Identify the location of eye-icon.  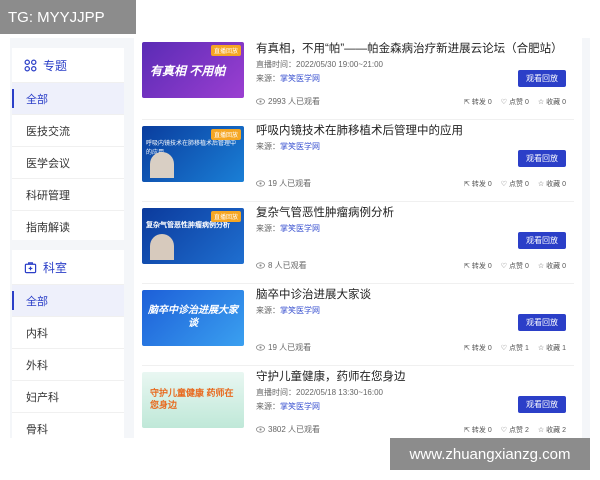
(260, 265).